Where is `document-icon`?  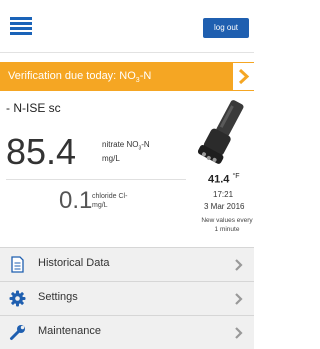 document-icon is located at coordinates (17, 264).